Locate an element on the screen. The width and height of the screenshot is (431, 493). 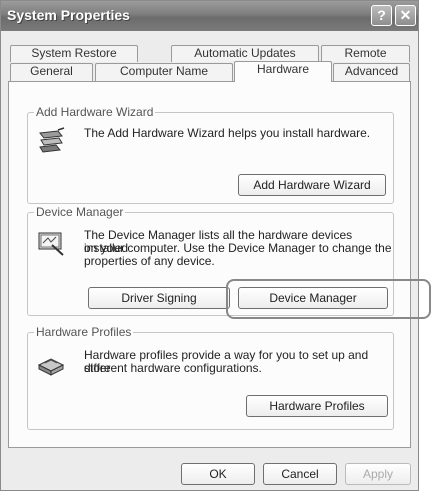
tab-general: General is located at coordinates (51, 72).